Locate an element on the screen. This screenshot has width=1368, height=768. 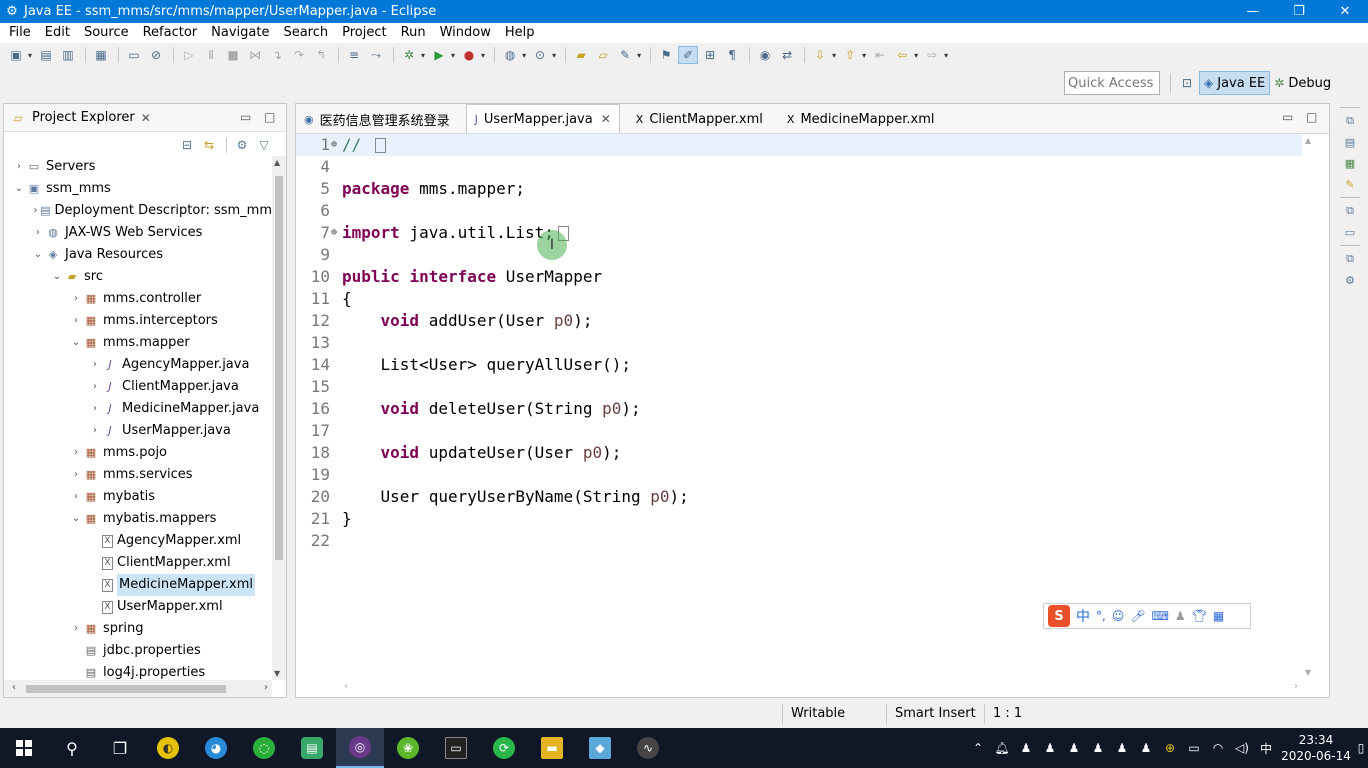
scroll-left-icon: ‹ is located at coordinates (14, 687).